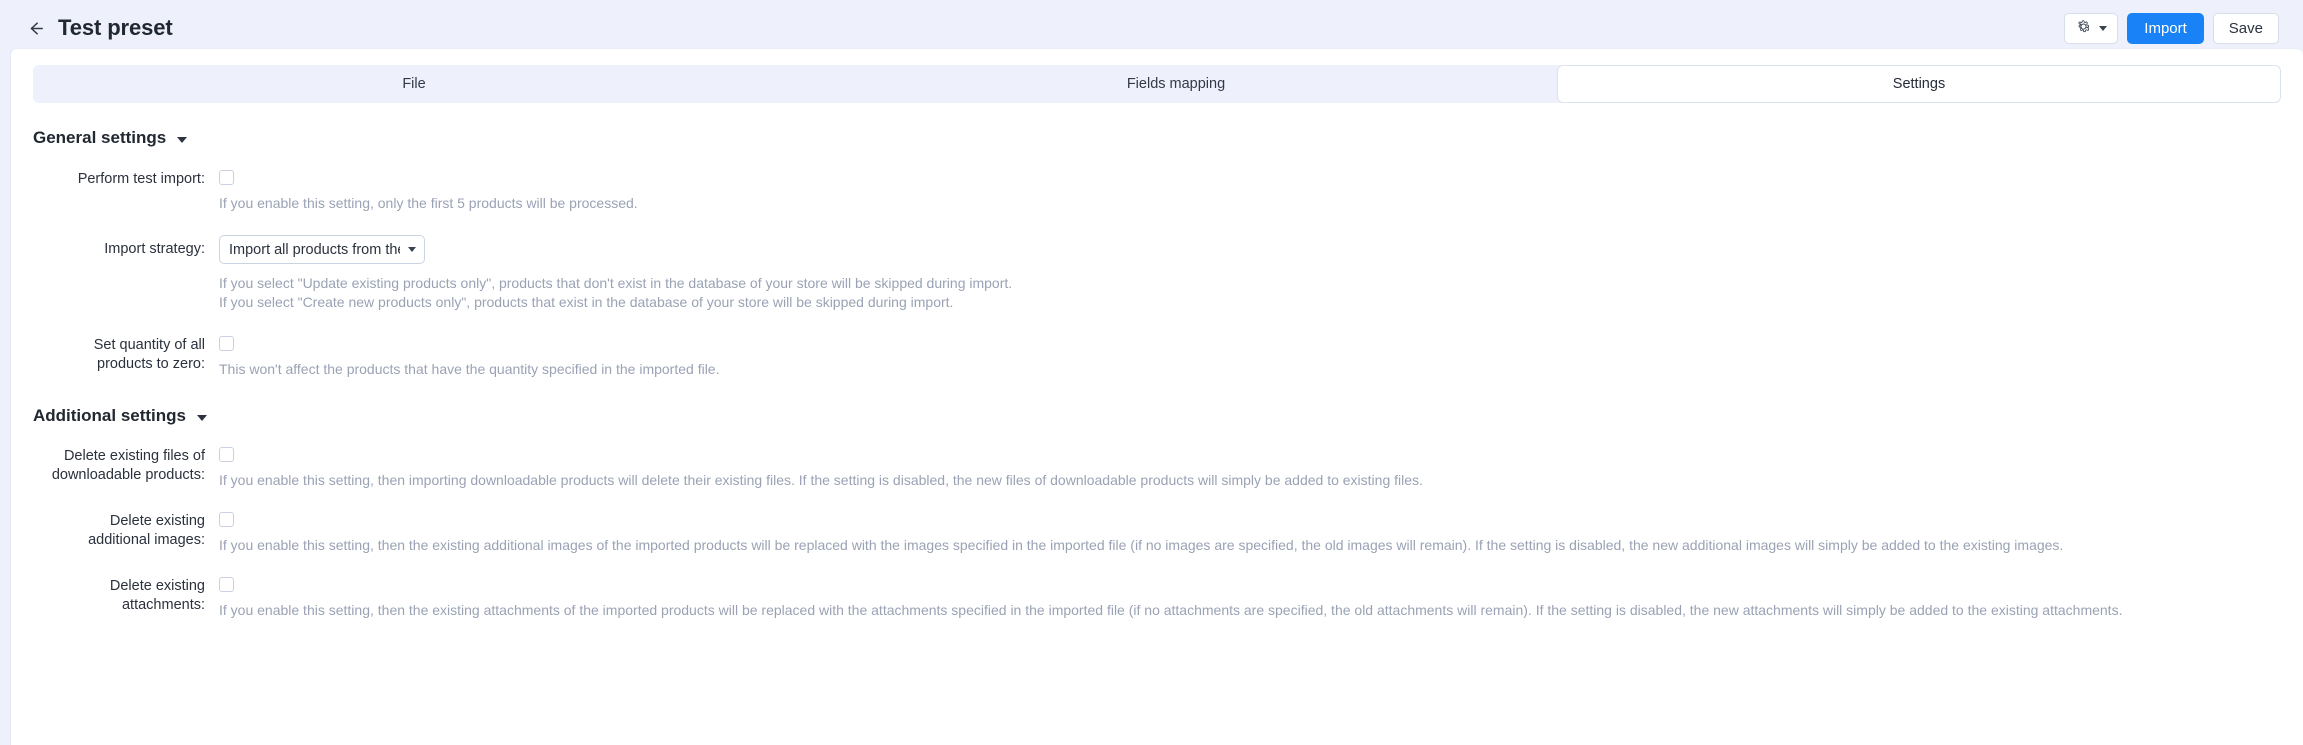 This screenshot has height=745, width=2303. I want to click on header-actions: Import Save, so click(2171, 28).